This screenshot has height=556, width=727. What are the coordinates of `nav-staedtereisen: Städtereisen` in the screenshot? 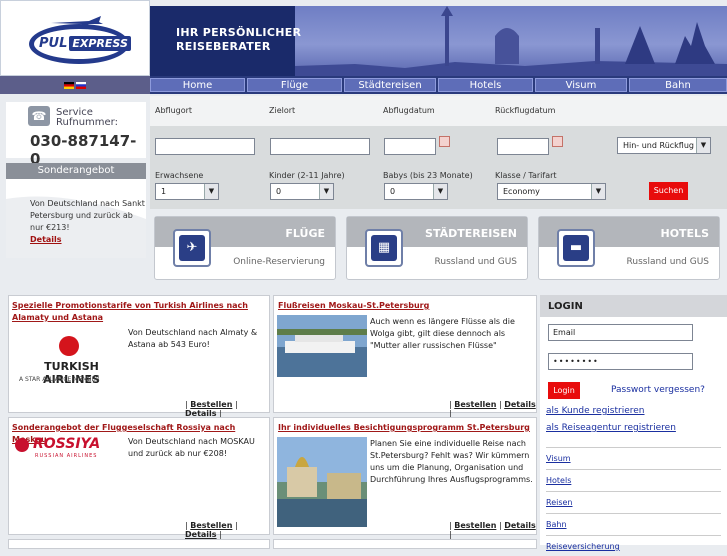 It's located at (390, 85).